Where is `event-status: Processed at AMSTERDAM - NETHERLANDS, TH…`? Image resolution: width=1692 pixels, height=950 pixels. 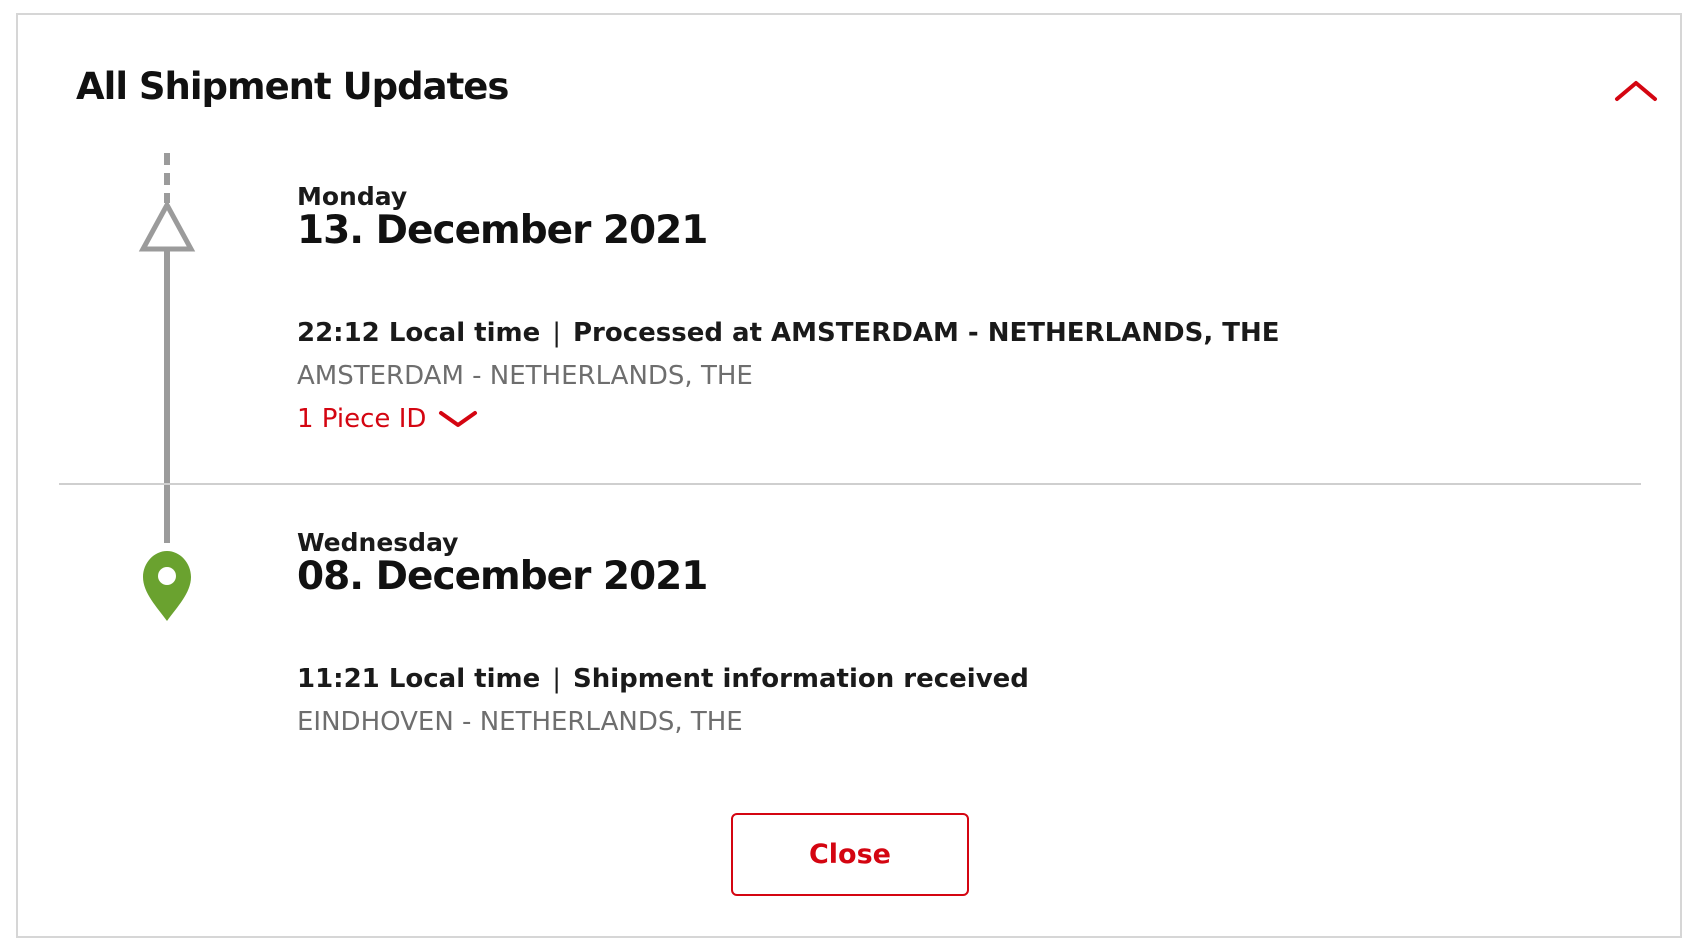
event-status: Processed at AMSTERDAM - NETHERLANDS, TH… is located at coordinates (926, 333).